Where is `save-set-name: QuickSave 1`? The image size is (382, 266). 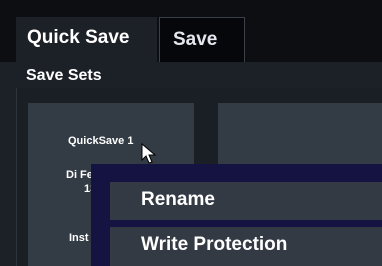
save-set-name: QuickSave 1 is located at coordinates (101, 141).